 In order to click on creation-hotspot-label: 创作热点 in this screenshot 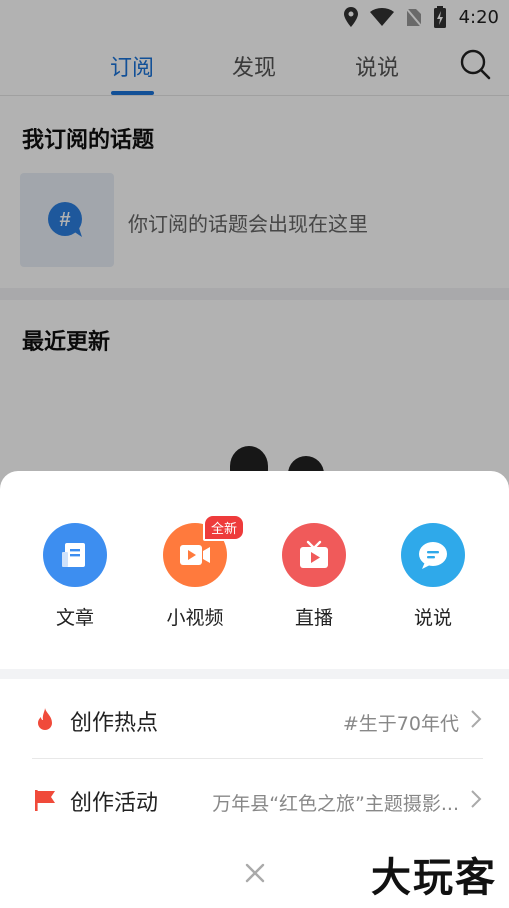, I will do `click(114, 723)`.